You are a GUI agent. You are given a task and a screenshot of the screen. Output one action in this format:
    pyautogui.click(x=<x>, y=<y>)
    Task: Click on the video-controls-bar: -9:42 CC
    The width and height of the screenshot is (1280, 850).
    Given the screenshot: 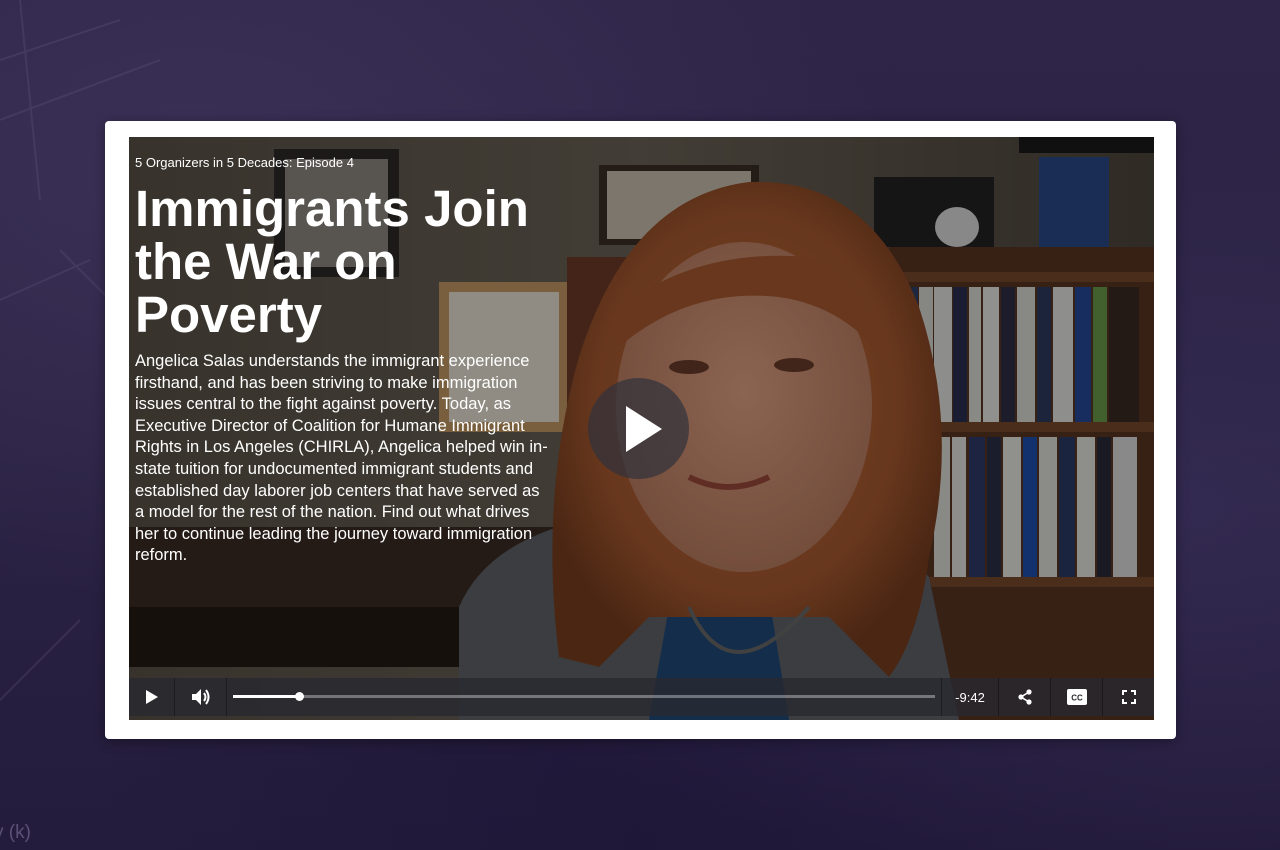 What is the action you would take?
    pyautogui.click(x=641, y=697)
    